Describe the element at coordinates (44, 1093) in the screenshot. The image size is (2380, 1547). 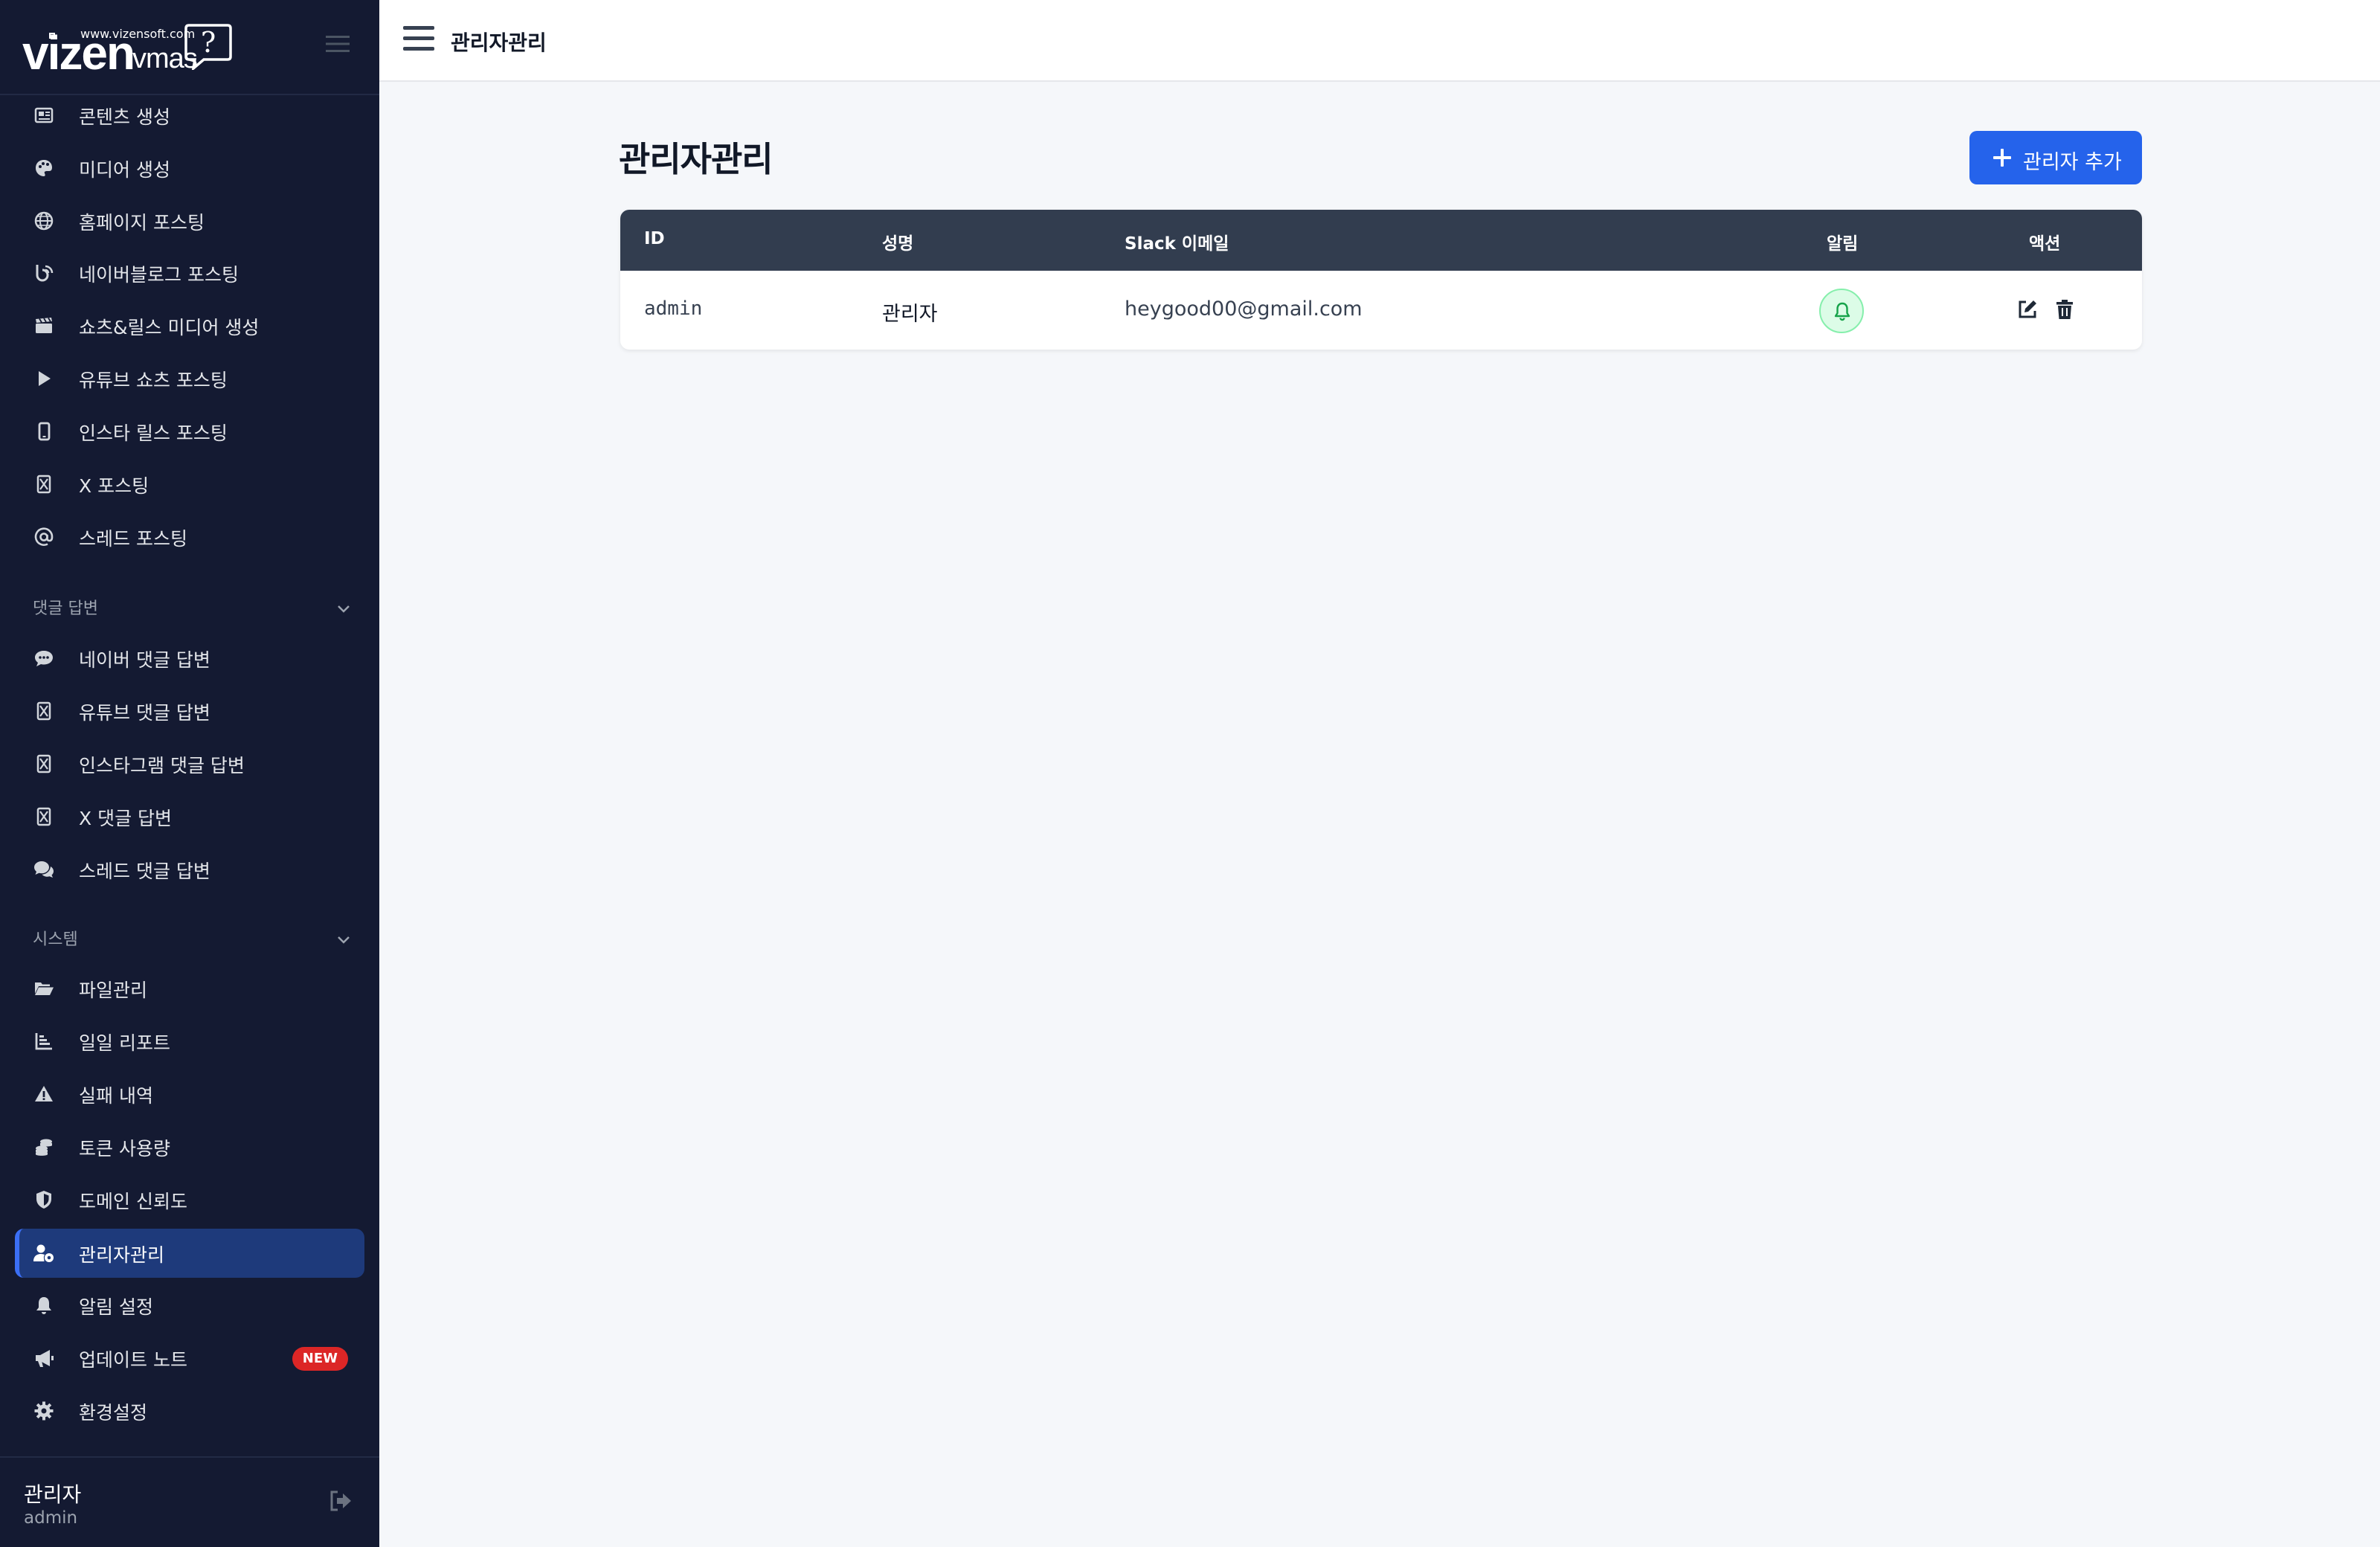
I see `warning-icon` at that location.